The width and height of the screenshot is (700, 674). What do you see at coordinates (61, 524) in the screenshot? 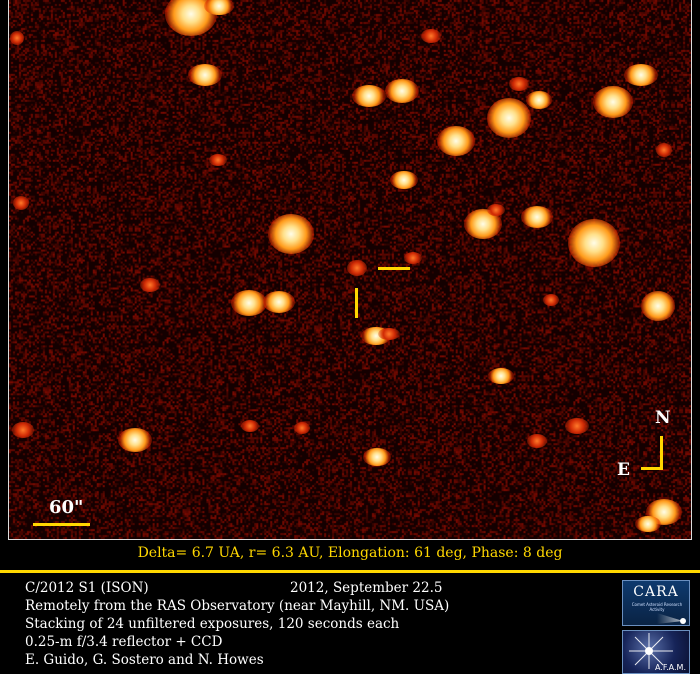
I see `scale-bar` at bounding box center [61, 524].